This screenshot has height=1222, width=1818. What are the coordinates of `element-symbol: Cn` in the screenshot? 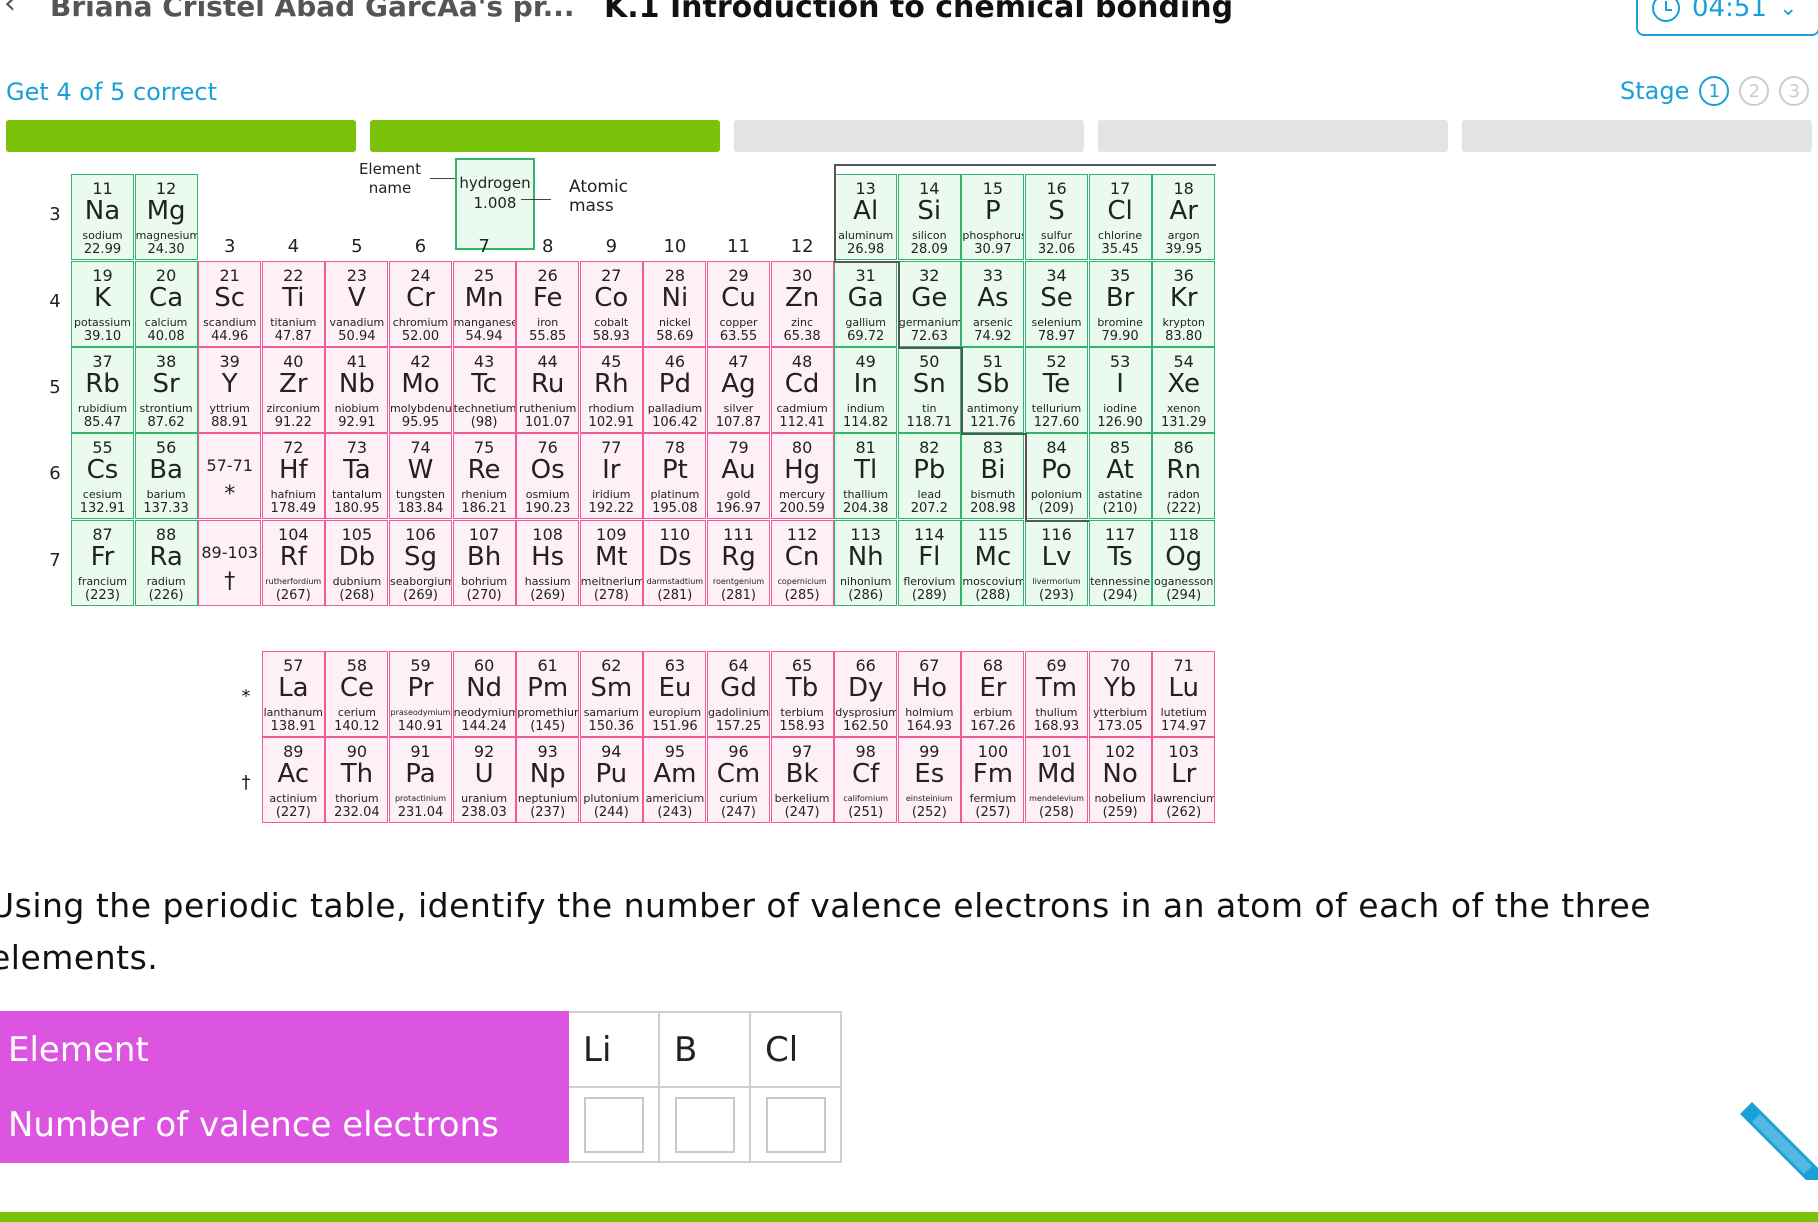 It's located at (802, 557).